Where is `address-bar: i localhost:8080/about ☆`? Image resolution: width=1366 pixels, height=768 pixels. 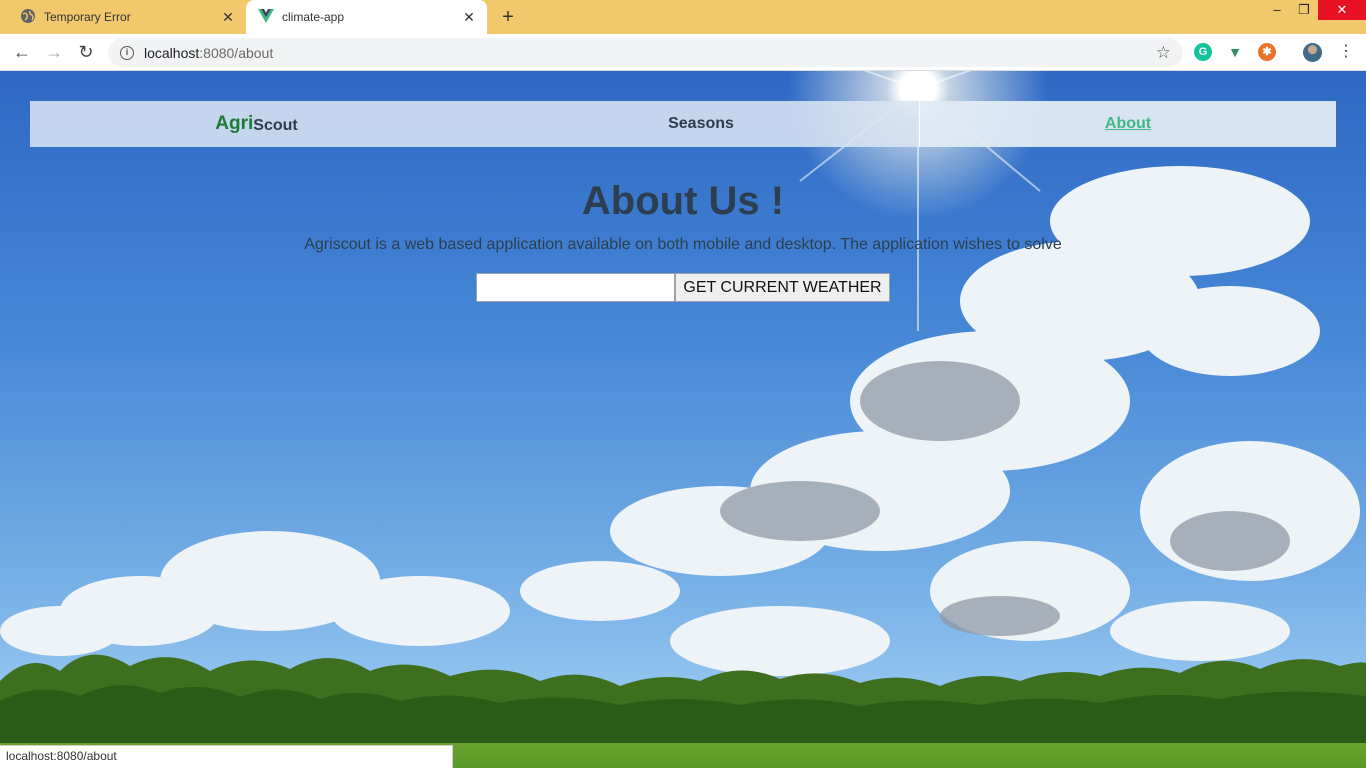 address-bar: i localhost:8080/about ☆ is located at coordinates (645, 52).